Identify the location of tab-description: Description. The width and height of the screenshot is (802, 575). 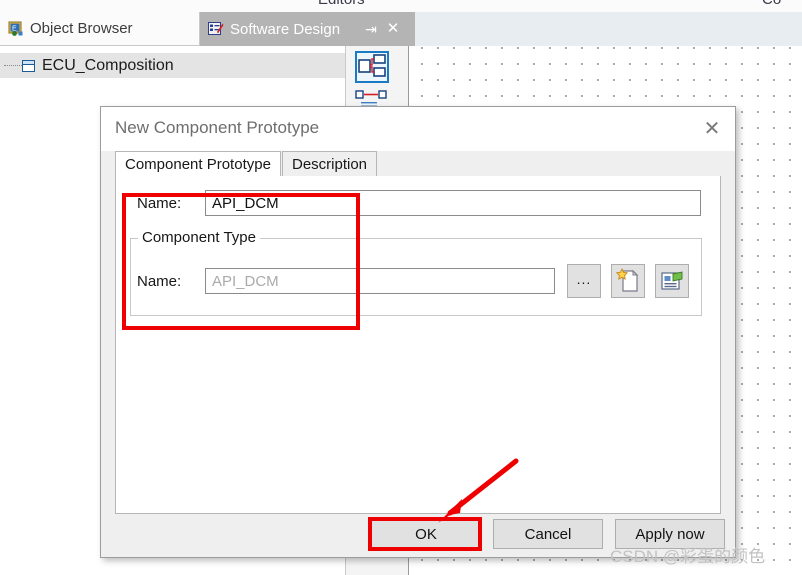
(330, 164).